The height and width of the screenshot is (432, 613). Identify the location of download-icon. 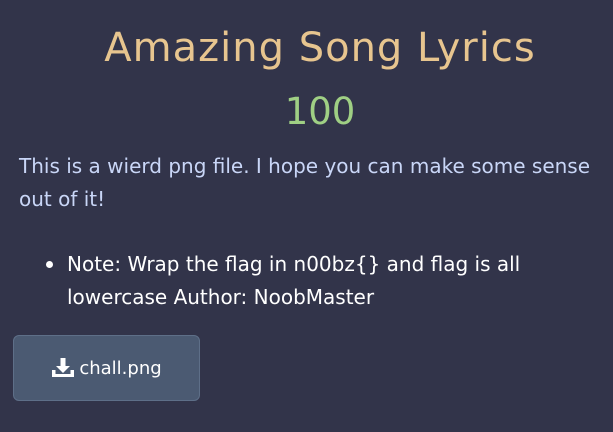
(63, 368).